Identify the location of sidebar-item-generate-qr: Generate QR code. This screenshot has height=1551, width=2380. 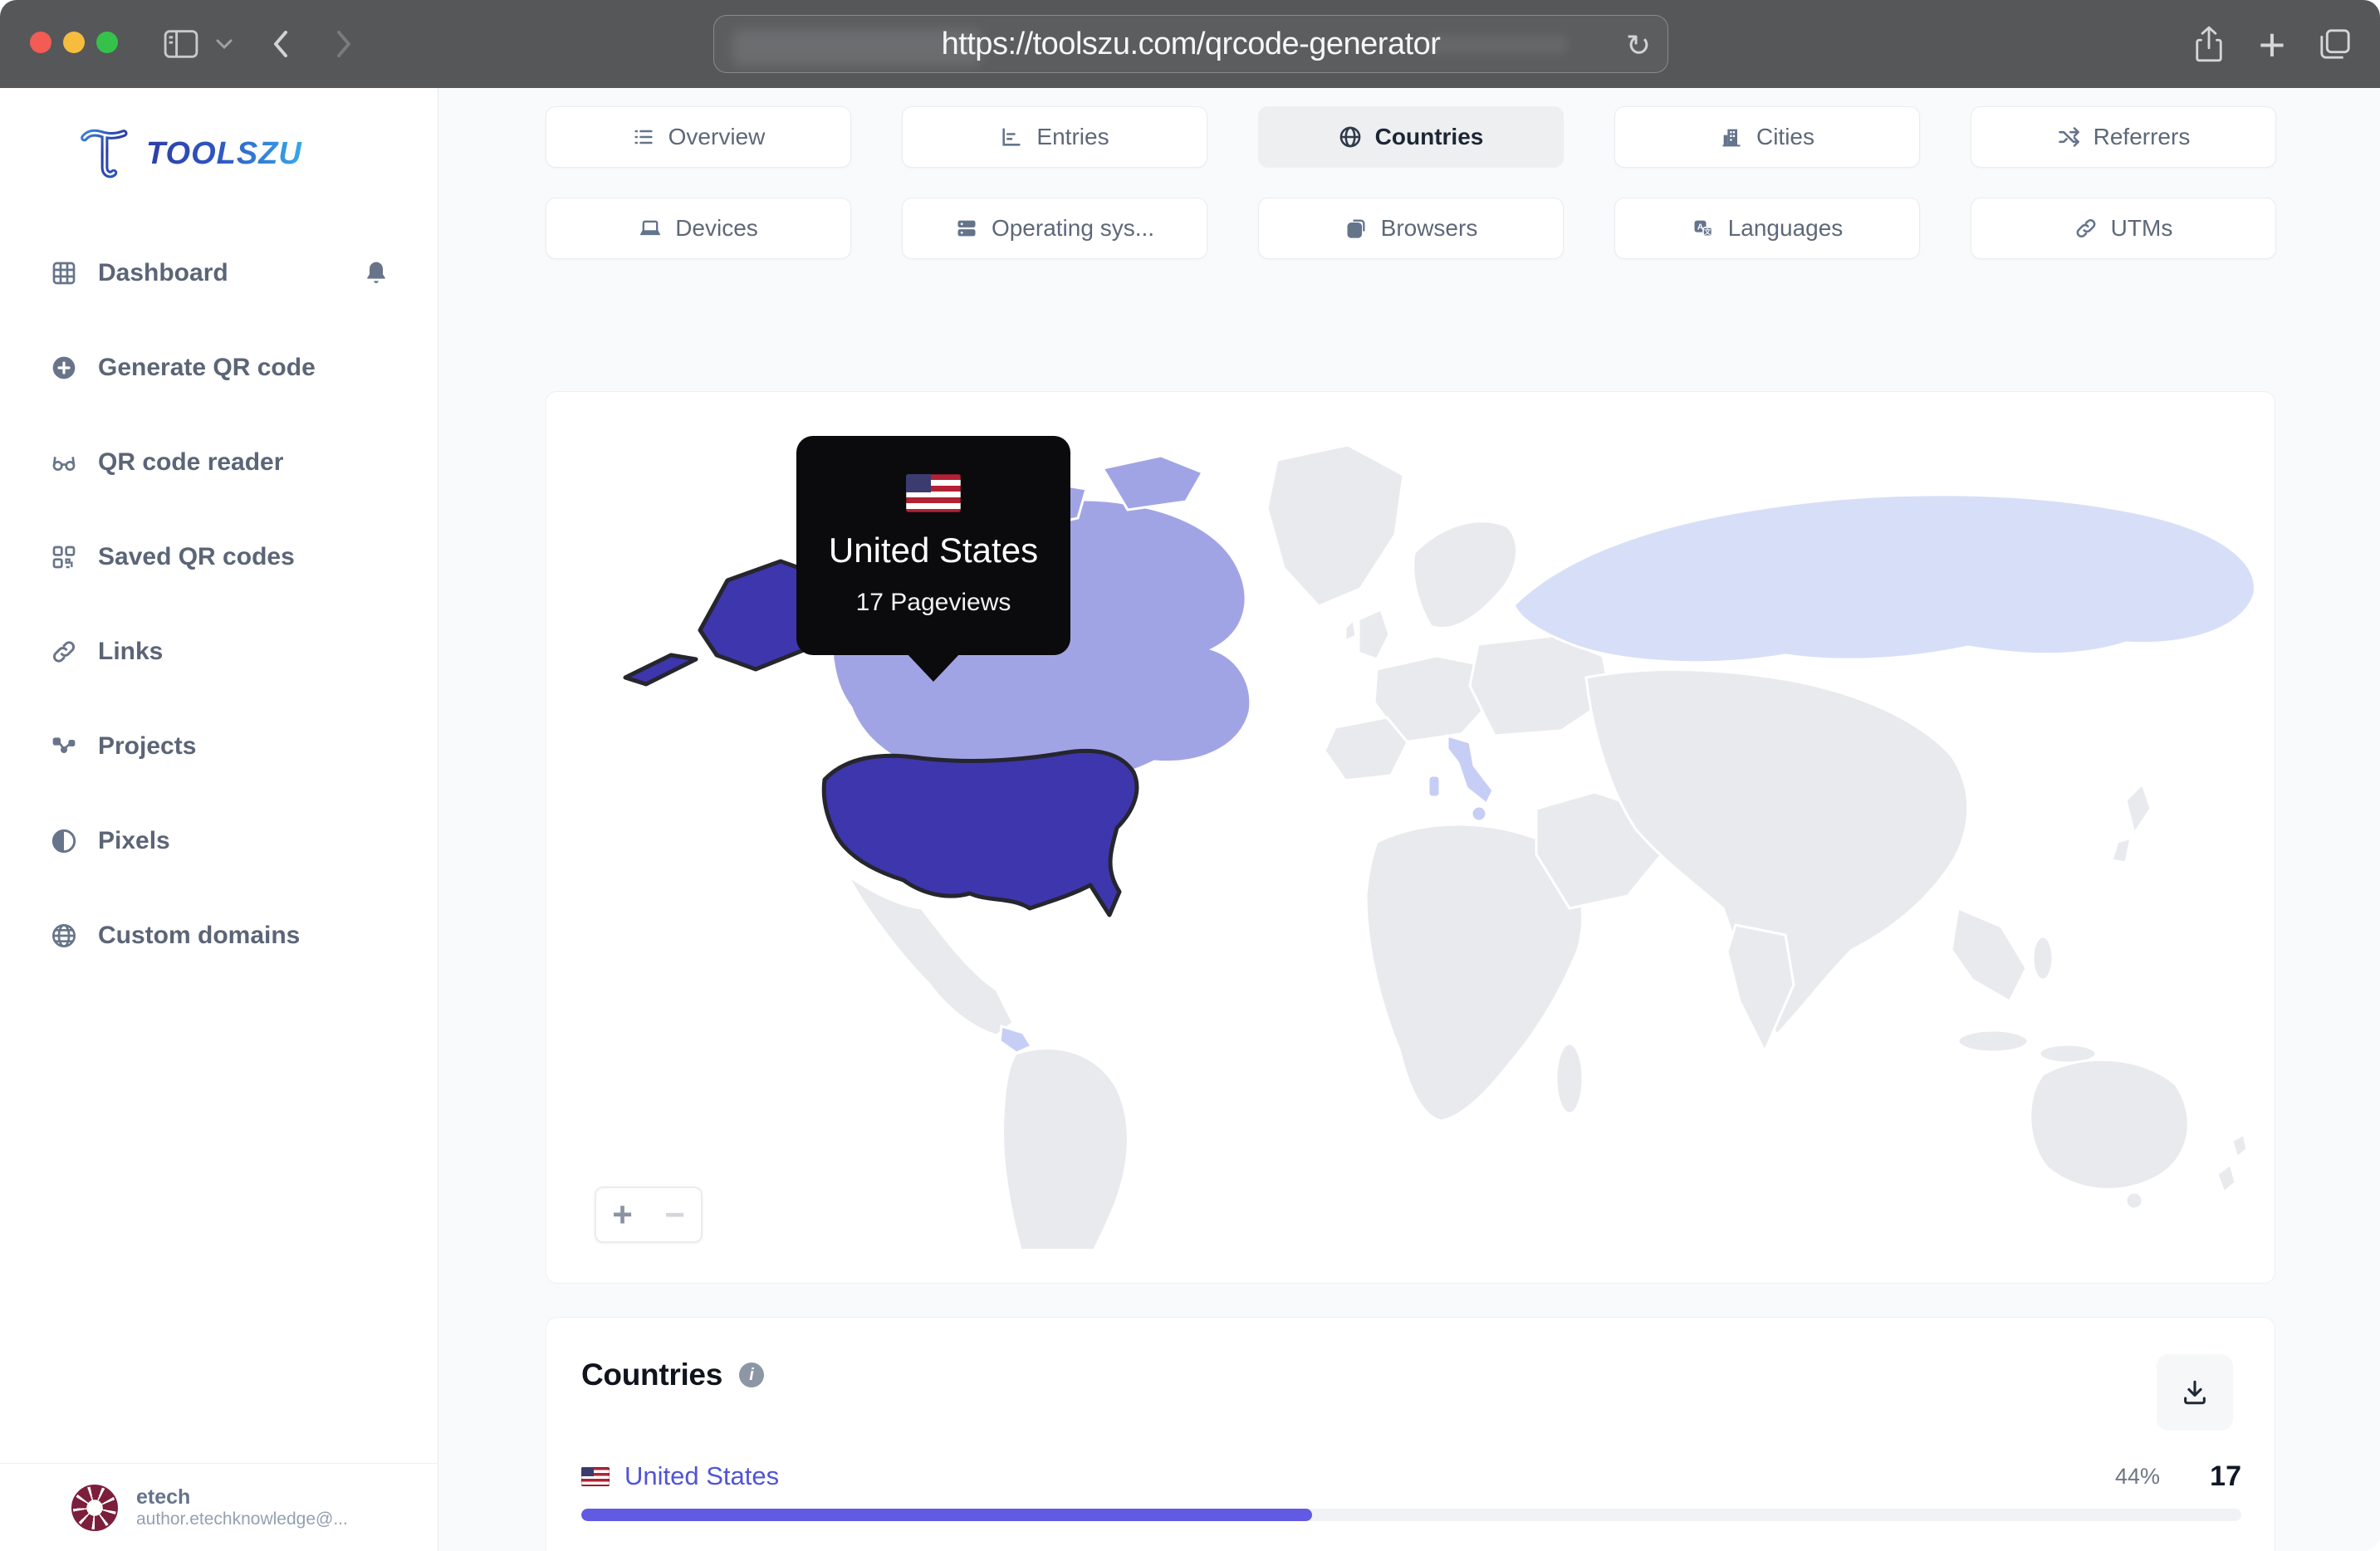
(219, 368).